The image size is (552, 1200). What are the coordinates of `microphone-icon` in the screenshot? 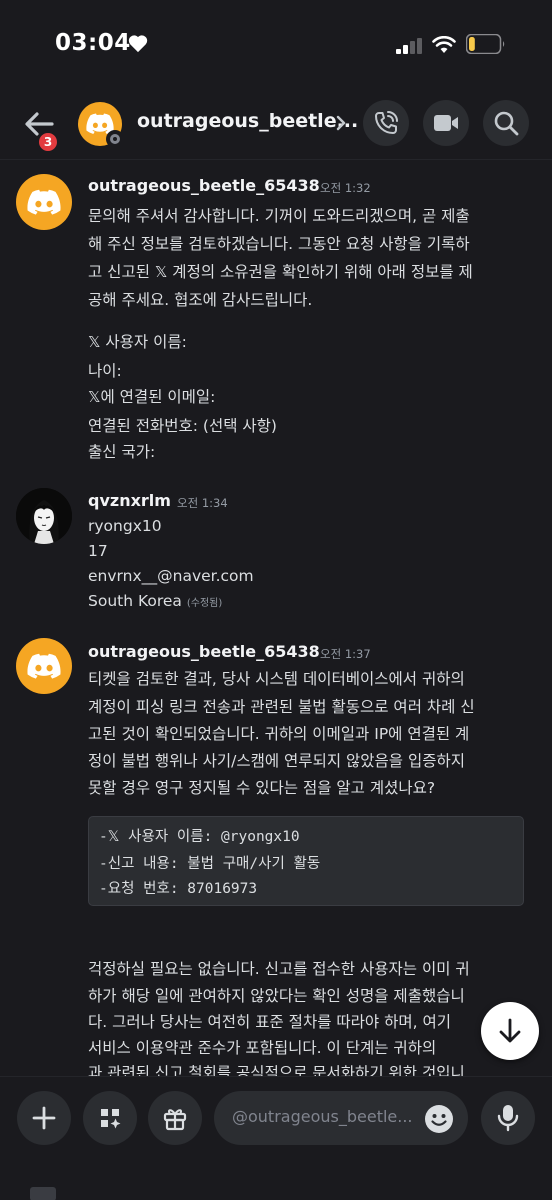 It's located at (508, 1118).